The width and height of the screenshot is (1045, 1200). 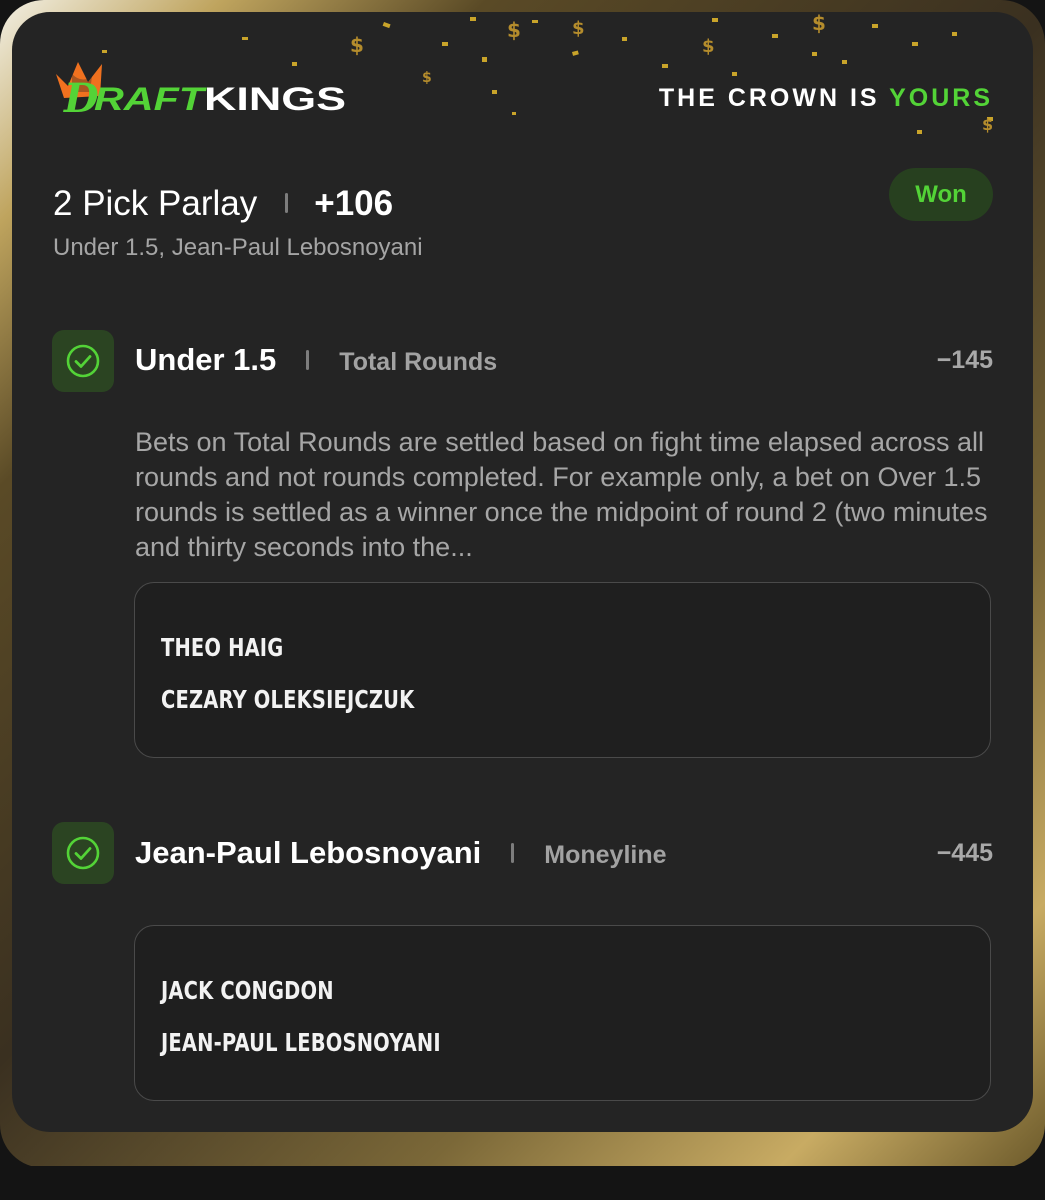 What do you see at coordinates (288, 699) in the screenshot?
I see `fighter-name: CEZARY OLEKSIEJCZUK` at bounding box center [288, 699].